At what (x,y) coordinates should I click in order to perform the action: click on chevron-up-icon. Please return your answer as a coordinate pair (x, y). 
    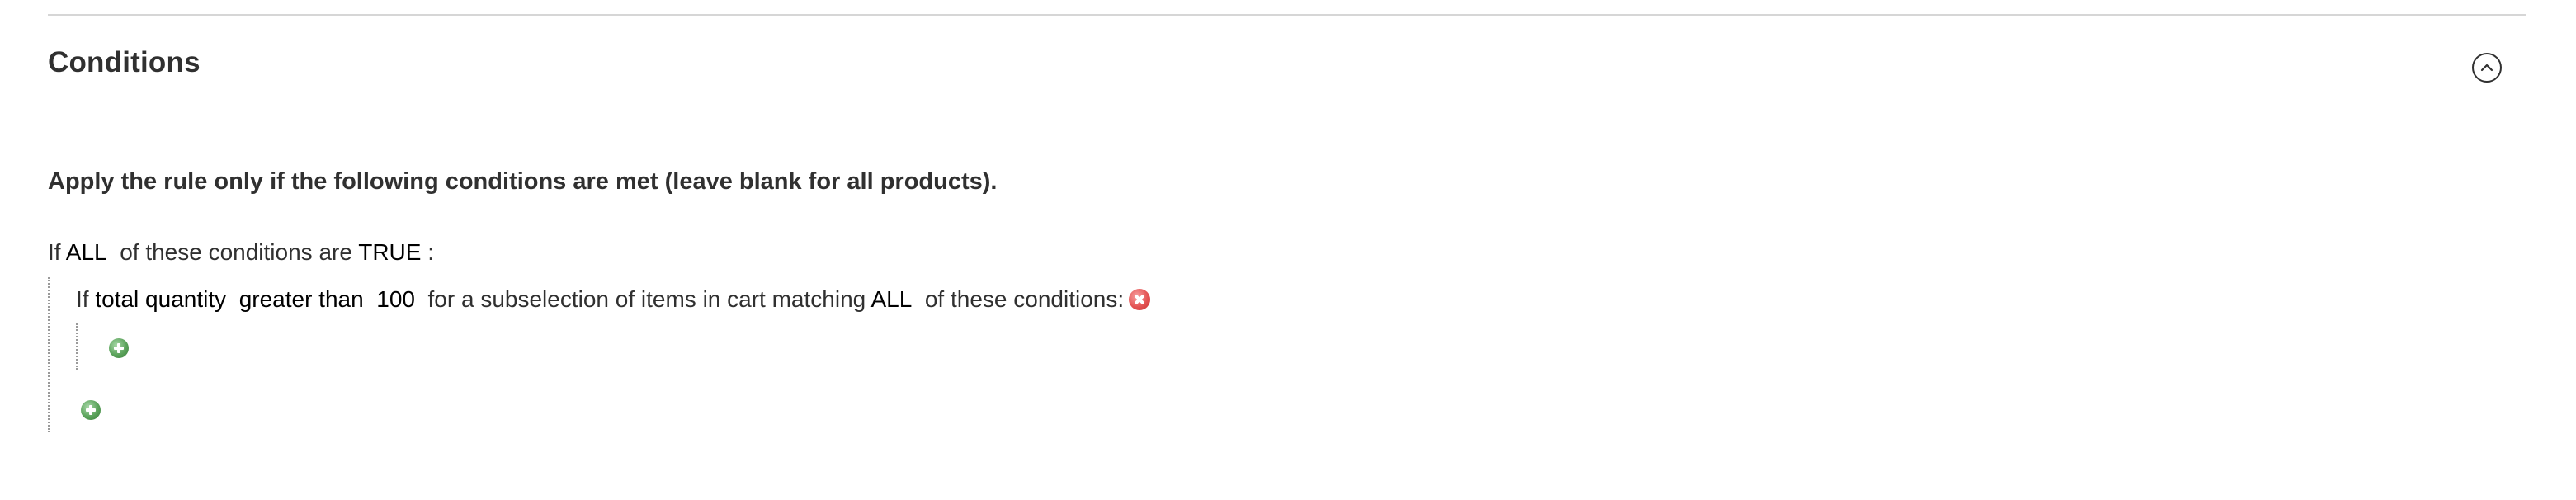
    Looking at the image, I should click on (2486, 68).